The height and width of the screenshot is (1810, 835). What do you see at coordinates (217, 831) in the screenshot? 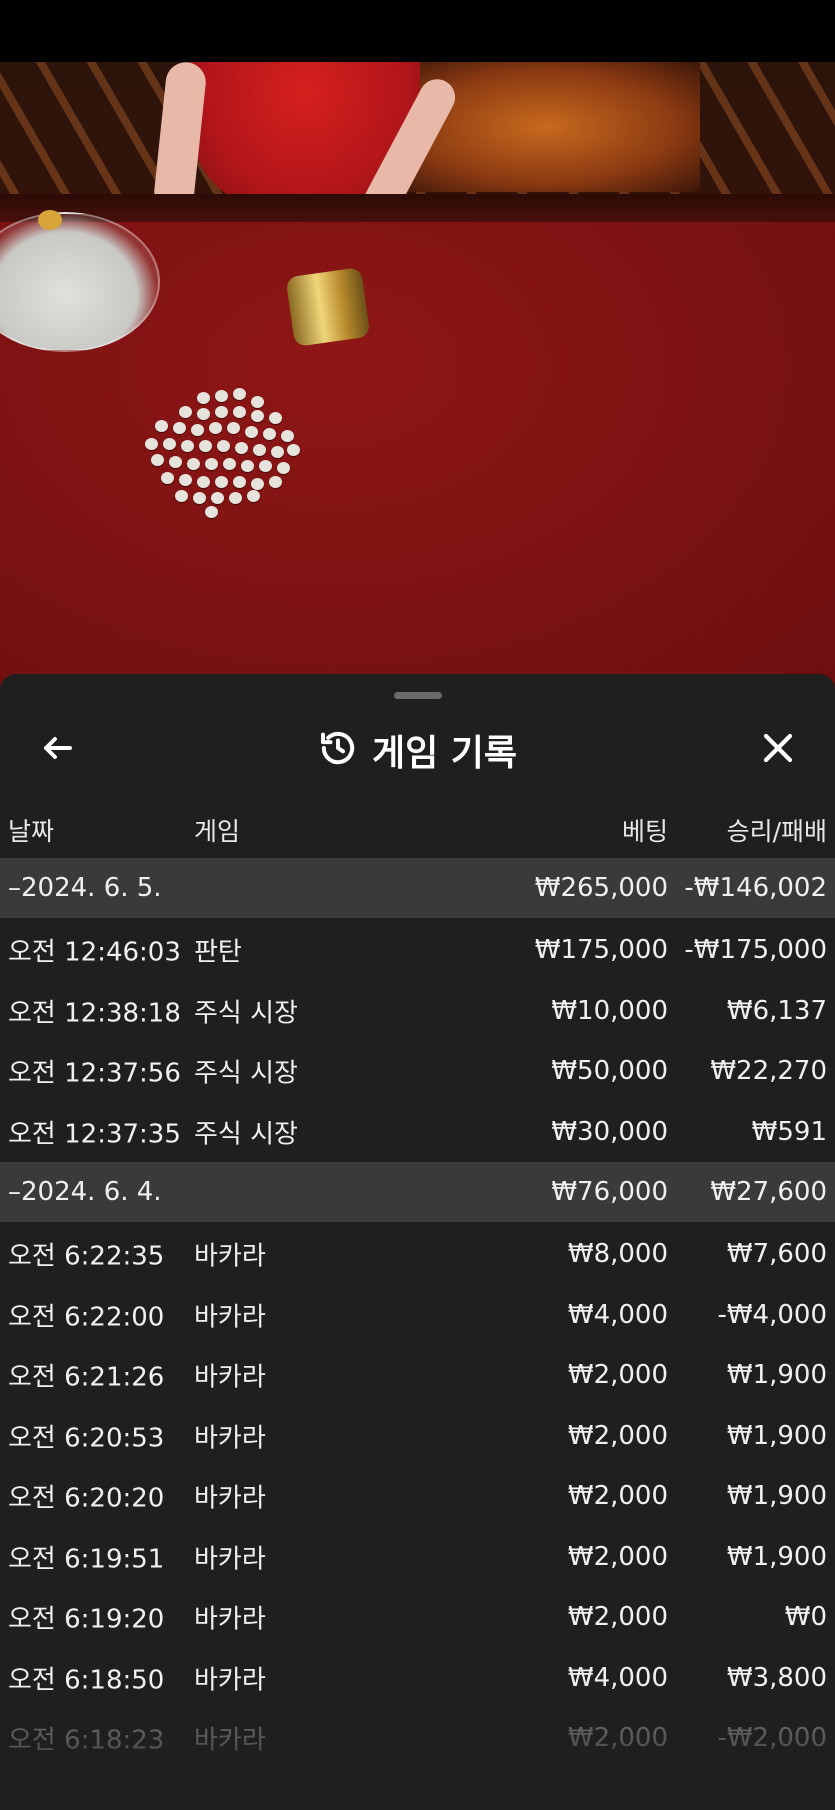
I see `column-game: 게임` at bounding box center [217, 831].